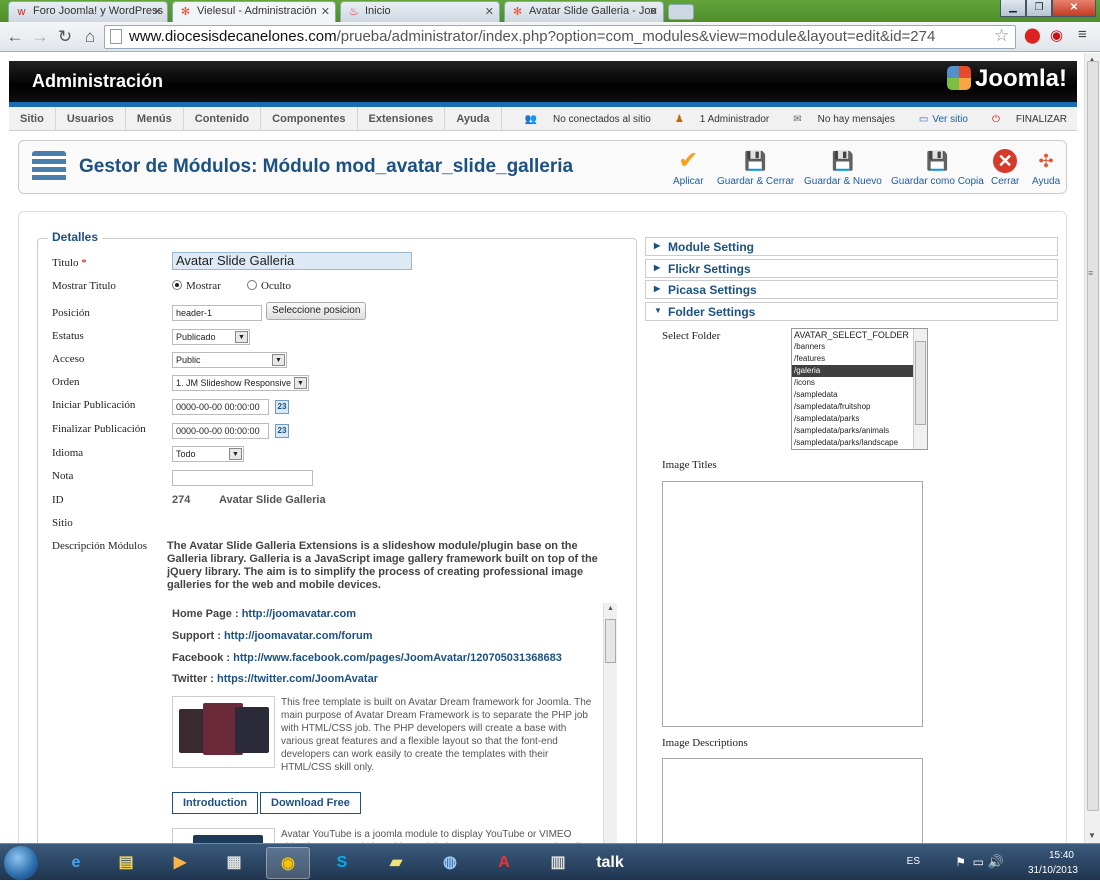 This screenshot has width=1100, height=881. What do you see at coordinates (1056, 35) in the screenshot?
I see `opera-icon: ◉` at bounding box center [1056, 35].